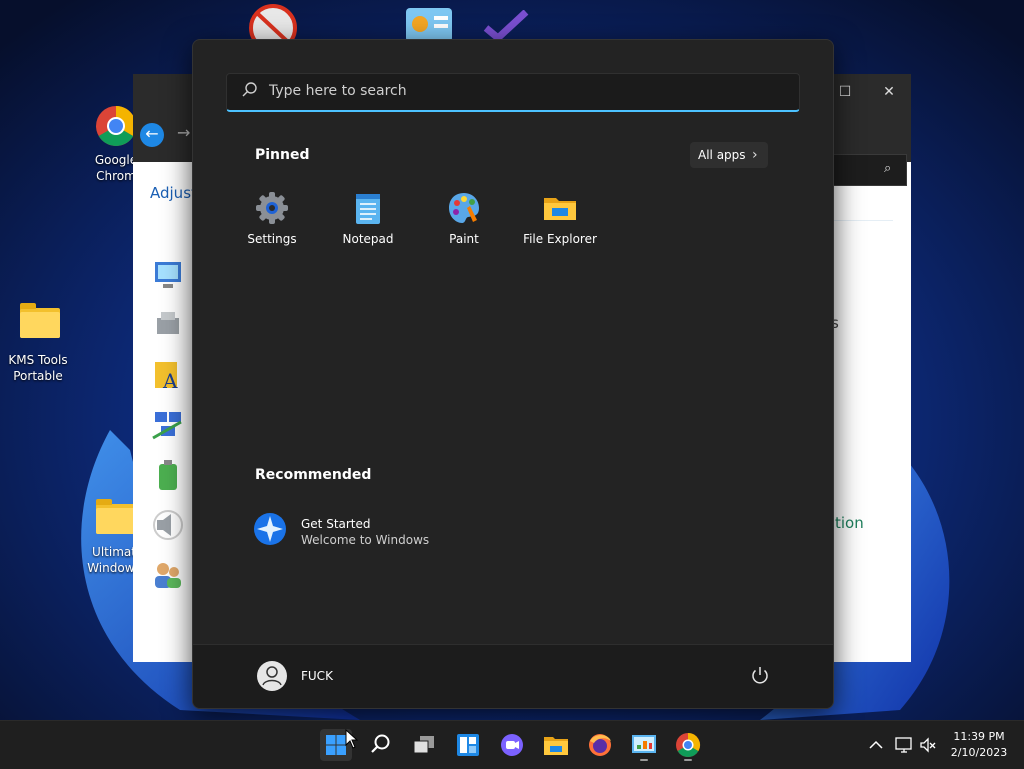 This screenshot has height=769, width=1024. What do you see at coordinates (39, 343) in the screenshot?
I see `desktop-icon-kms-tools: KMS Tools Portable` at bounding box center [39, 343].